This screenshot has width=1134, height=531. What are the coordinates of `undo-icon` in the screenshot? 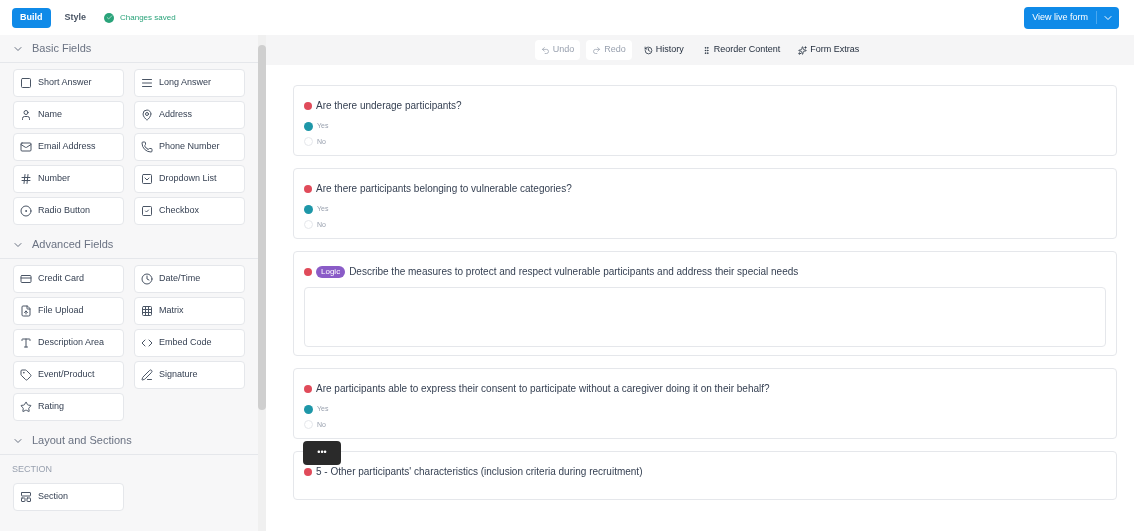 It's located at (545, 50).